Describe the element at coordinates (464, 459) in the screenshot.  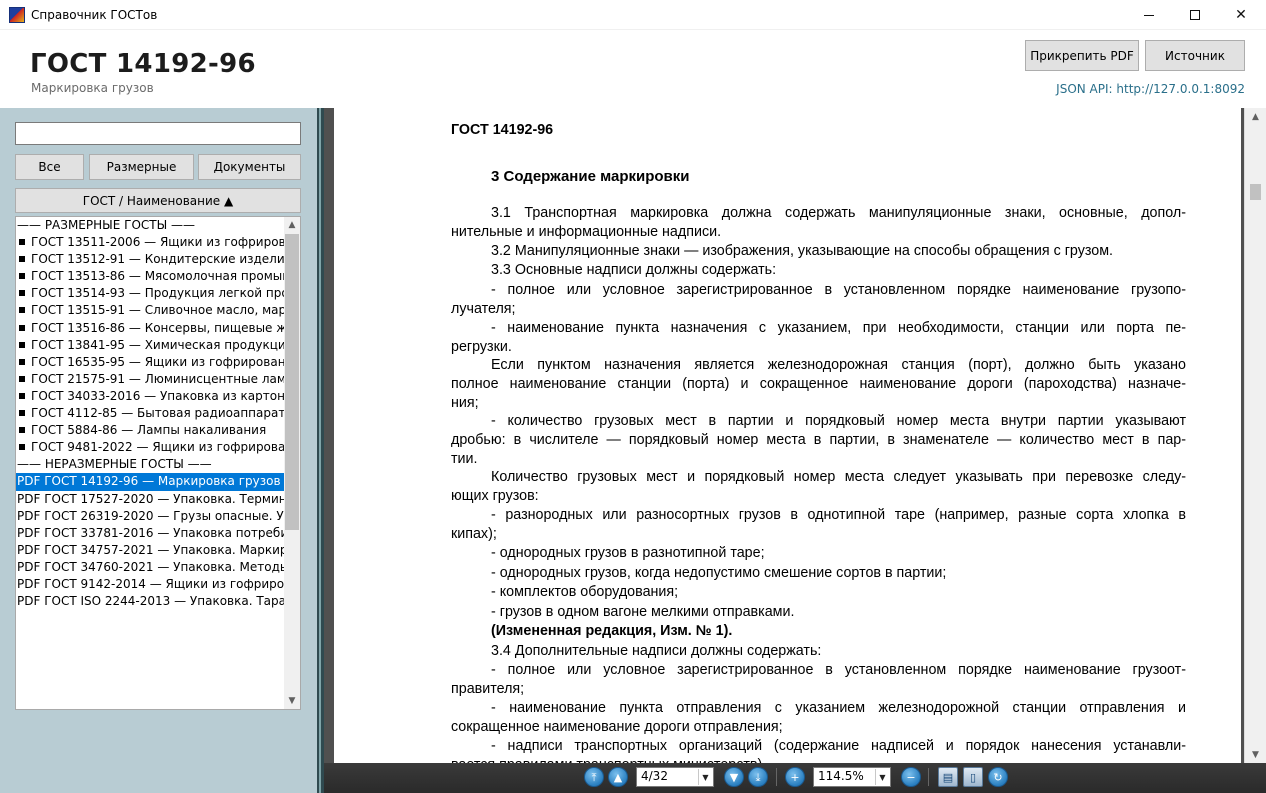
I see `document-text-line: тии.` at that location.